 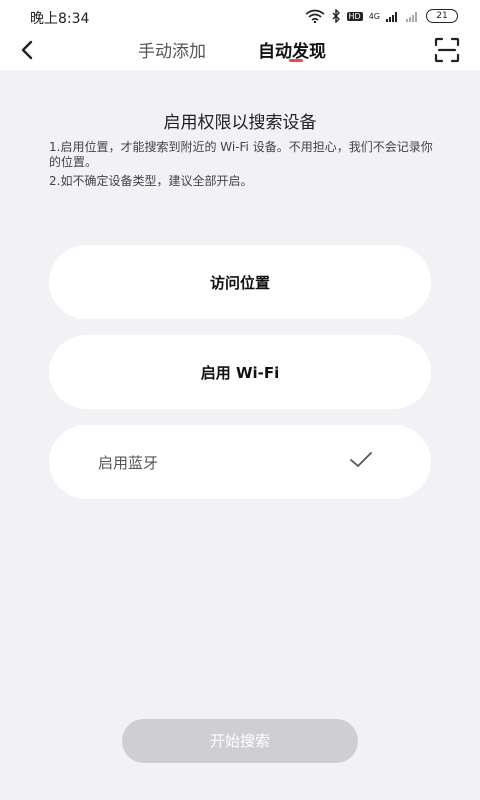 What do you see at coordinates (240, 741) in the screenshot?
I see `start-search-button: 开始搜索` at bounding box center [240, 741].